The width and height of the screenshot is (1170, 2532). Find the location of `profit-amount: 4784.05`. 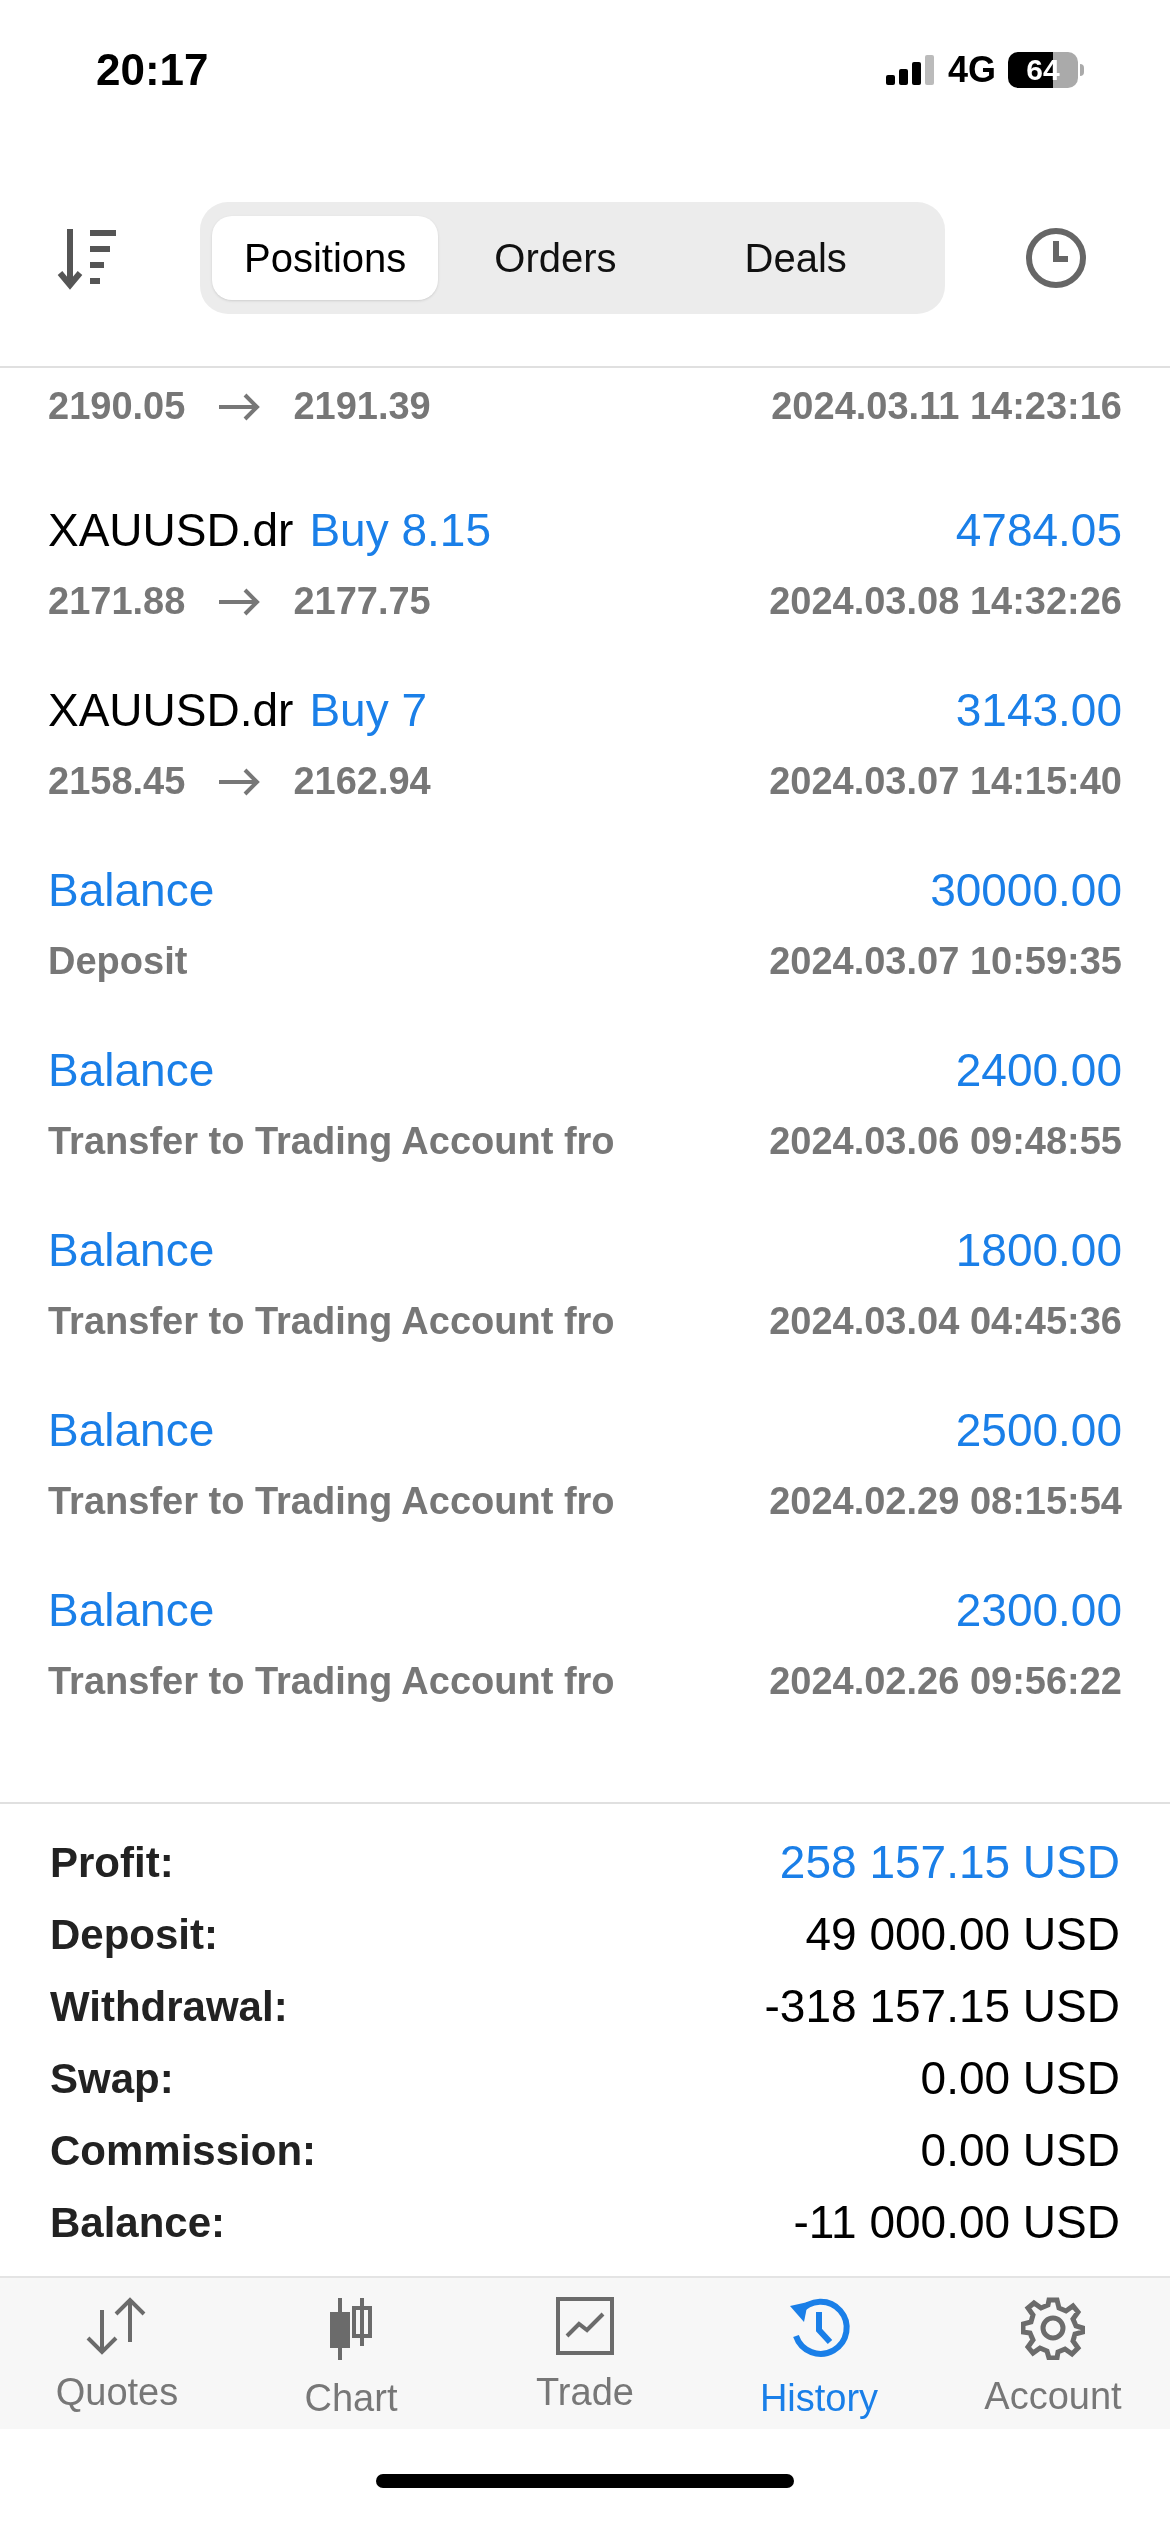

profit-amount: 4784.05 is located at coordinates (1038, 530).